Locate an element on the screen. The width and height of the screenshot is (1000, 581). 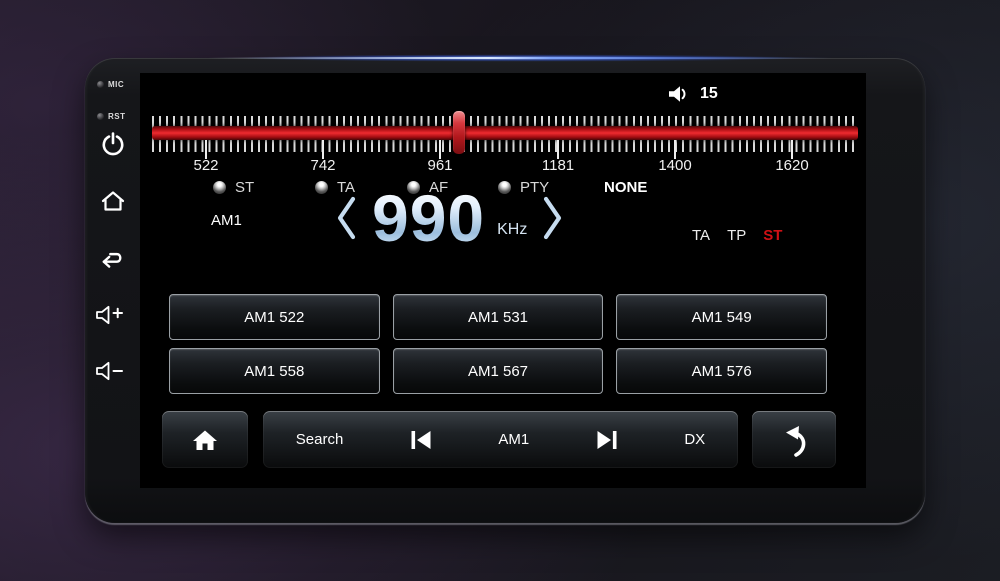
tune-up-button is located at coordinates (552, 218).